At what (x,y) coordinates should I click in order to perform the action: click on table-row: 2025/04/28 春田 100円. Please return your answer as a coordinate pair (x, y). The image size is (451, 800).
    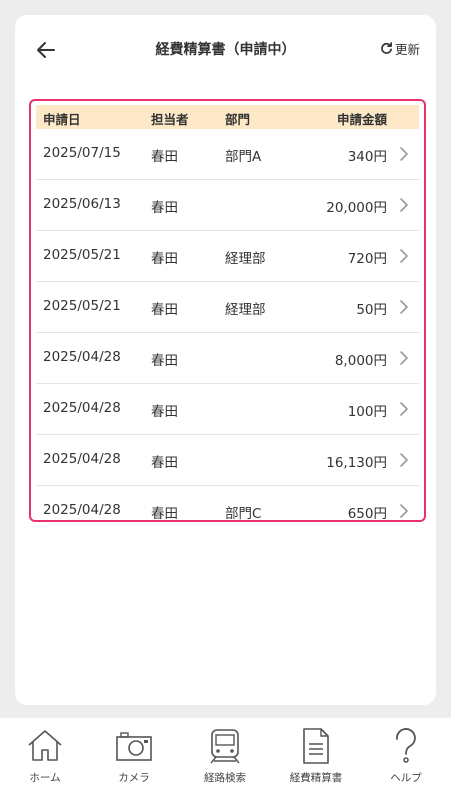
    Looking at the image, I should click on (227, 409).